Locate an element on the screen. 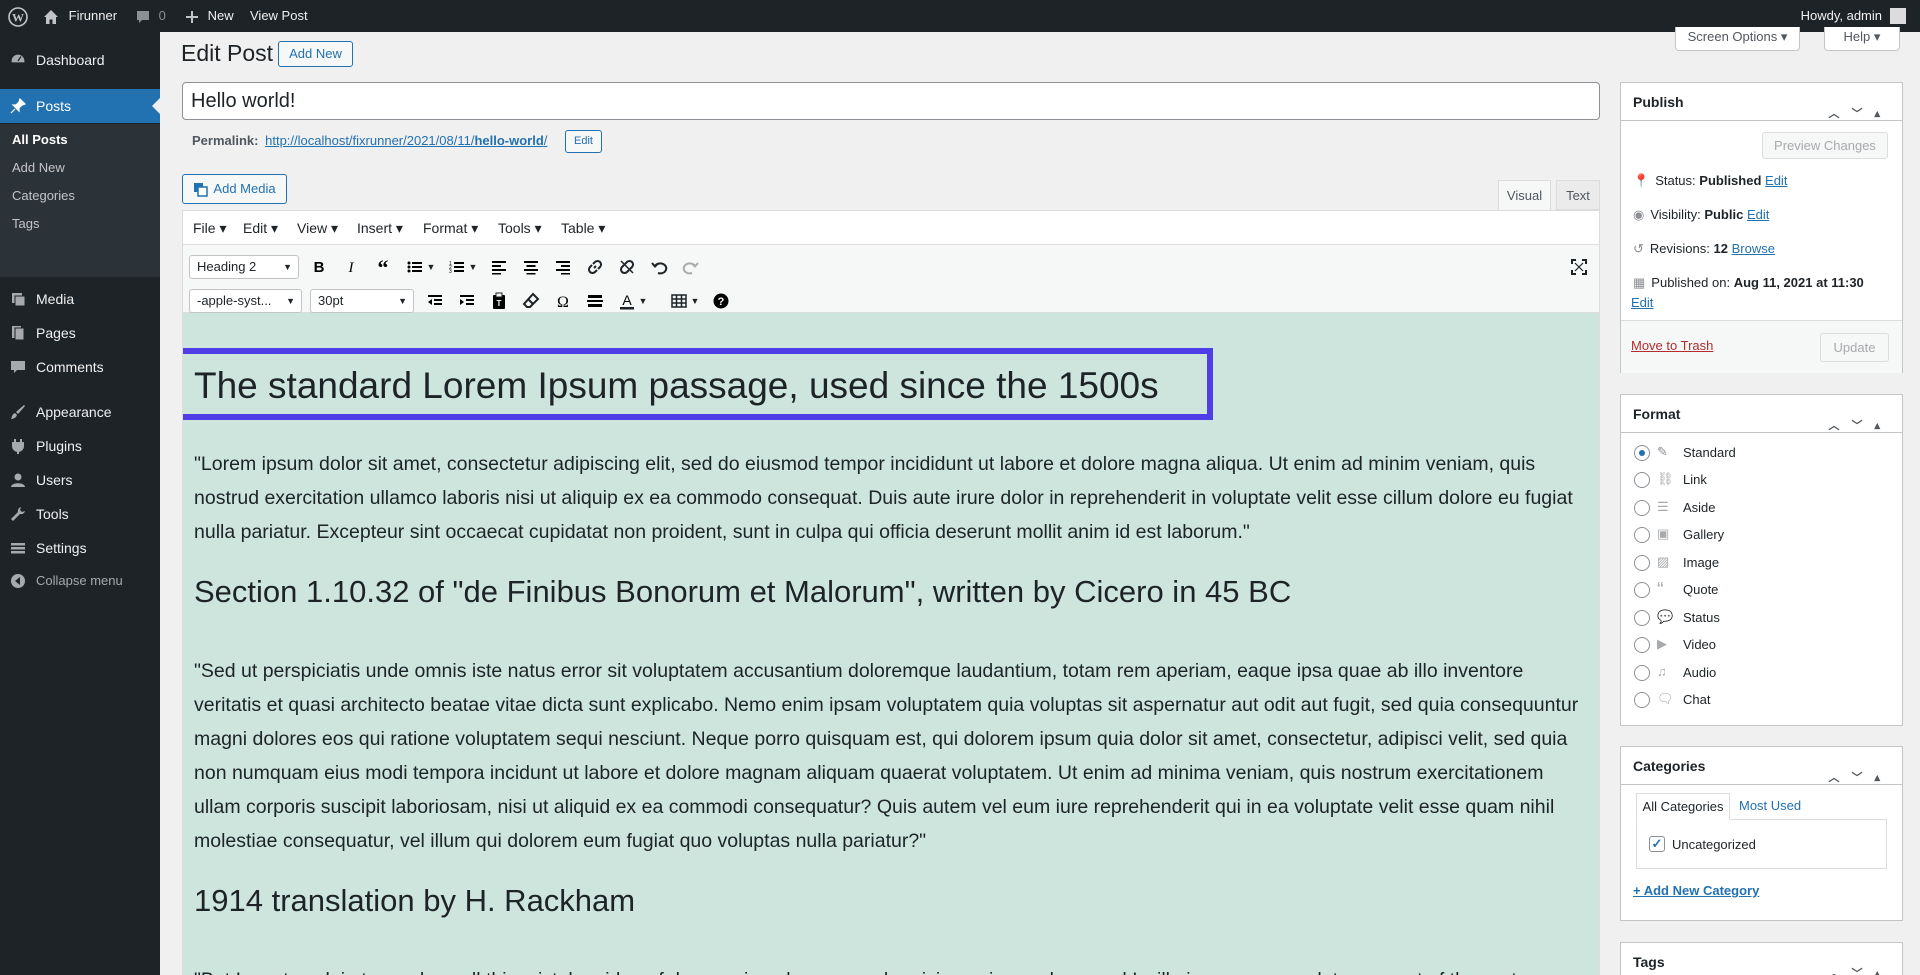  format-radio-standard is located at coordinates (1642, 453).